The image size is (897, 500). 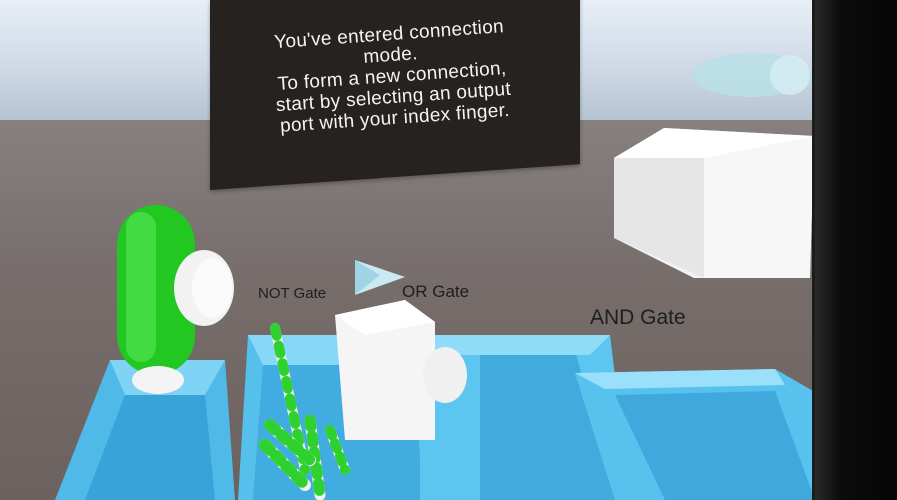 I want to click on green-pill-controller, so click(x=177, y=300).